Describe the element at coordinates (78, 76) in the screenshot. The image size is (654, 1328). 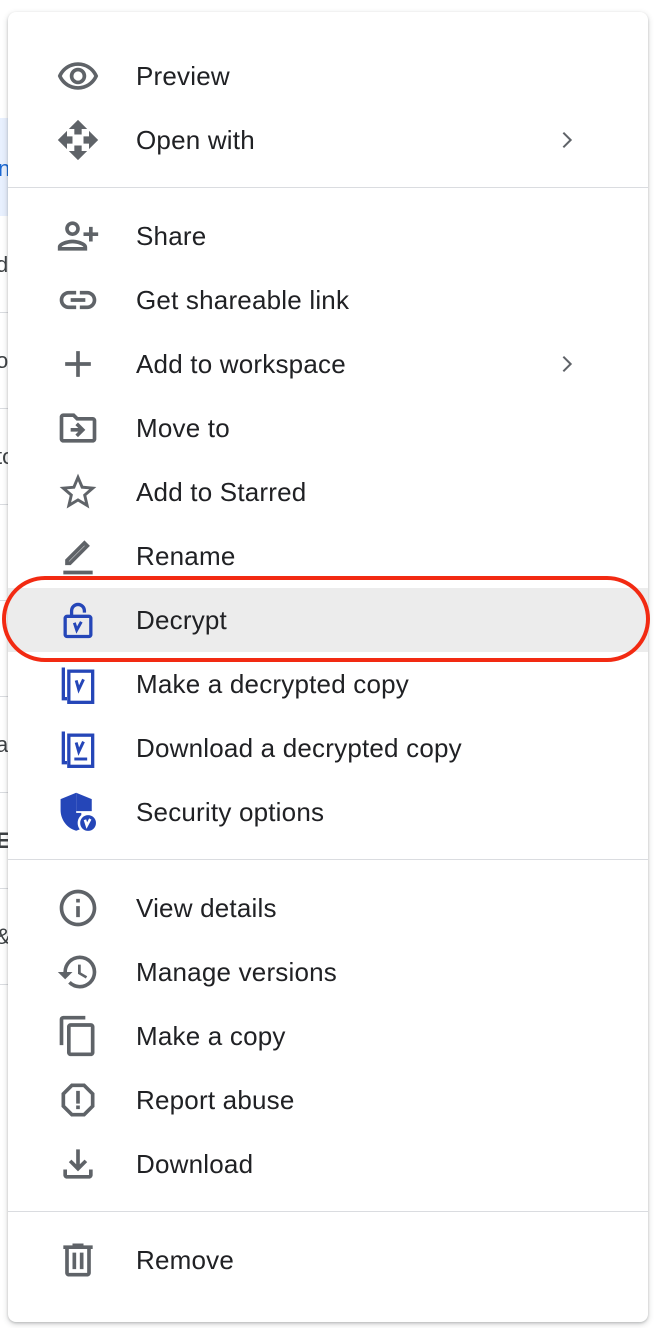
I see `eye-icon` at that location.